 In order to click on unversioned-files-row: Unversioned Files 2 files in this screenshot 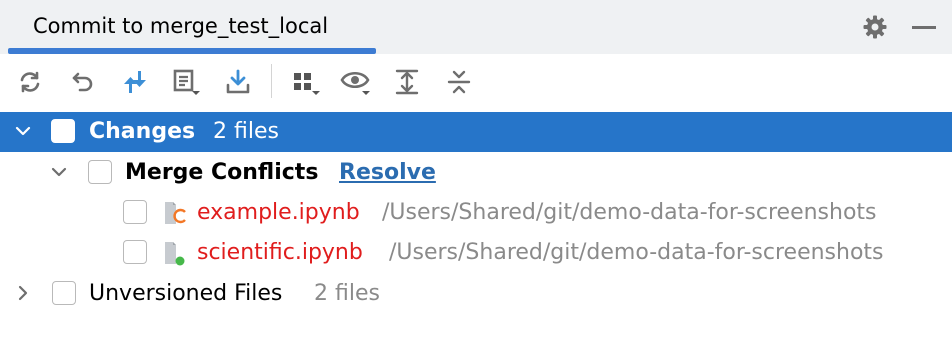, I will do `click(476, 294)`.